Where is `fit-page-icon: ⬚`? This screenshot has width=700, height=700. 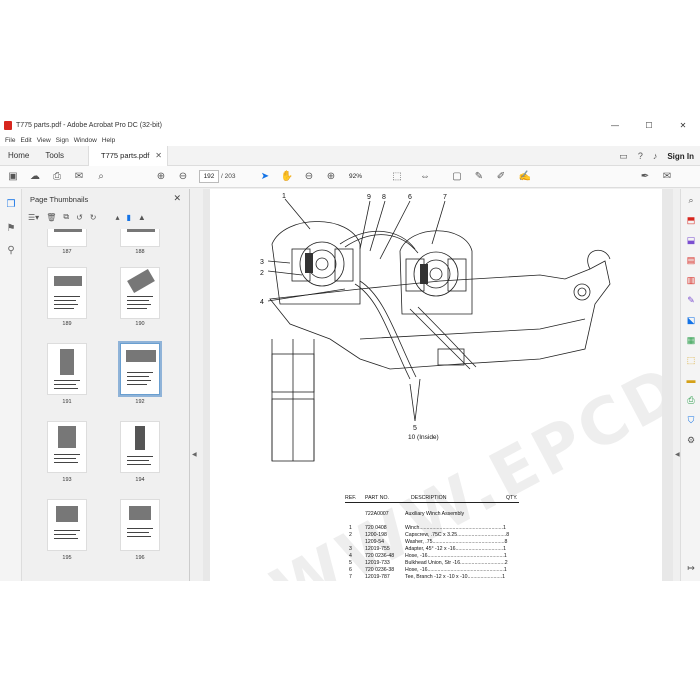
fit-page-icon: ⬚ is located at coordinates (397, 177).